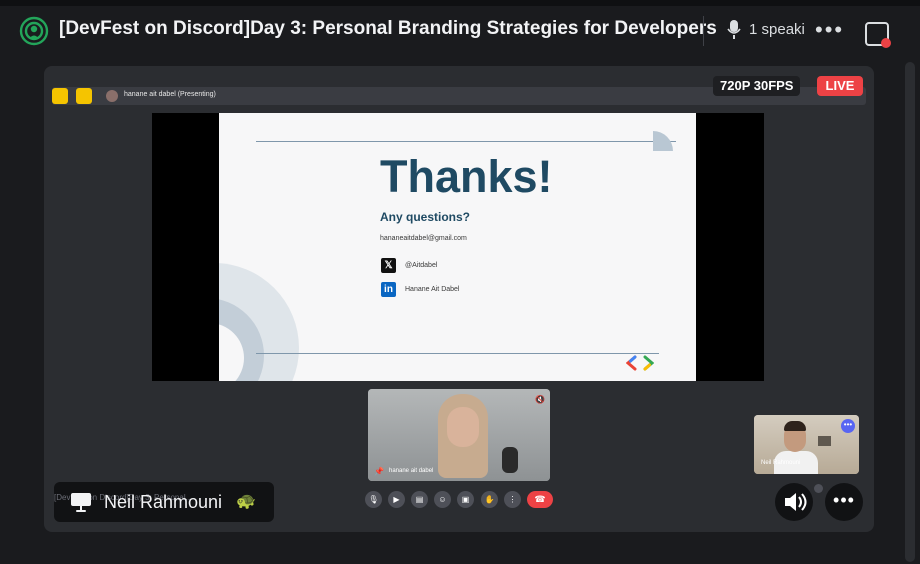 The width and height of the screenshot is (920, 564). Describe the element at coordinates (388, 265) in the screenshot. I see `x-logo-icon: 𝕏` at that location.